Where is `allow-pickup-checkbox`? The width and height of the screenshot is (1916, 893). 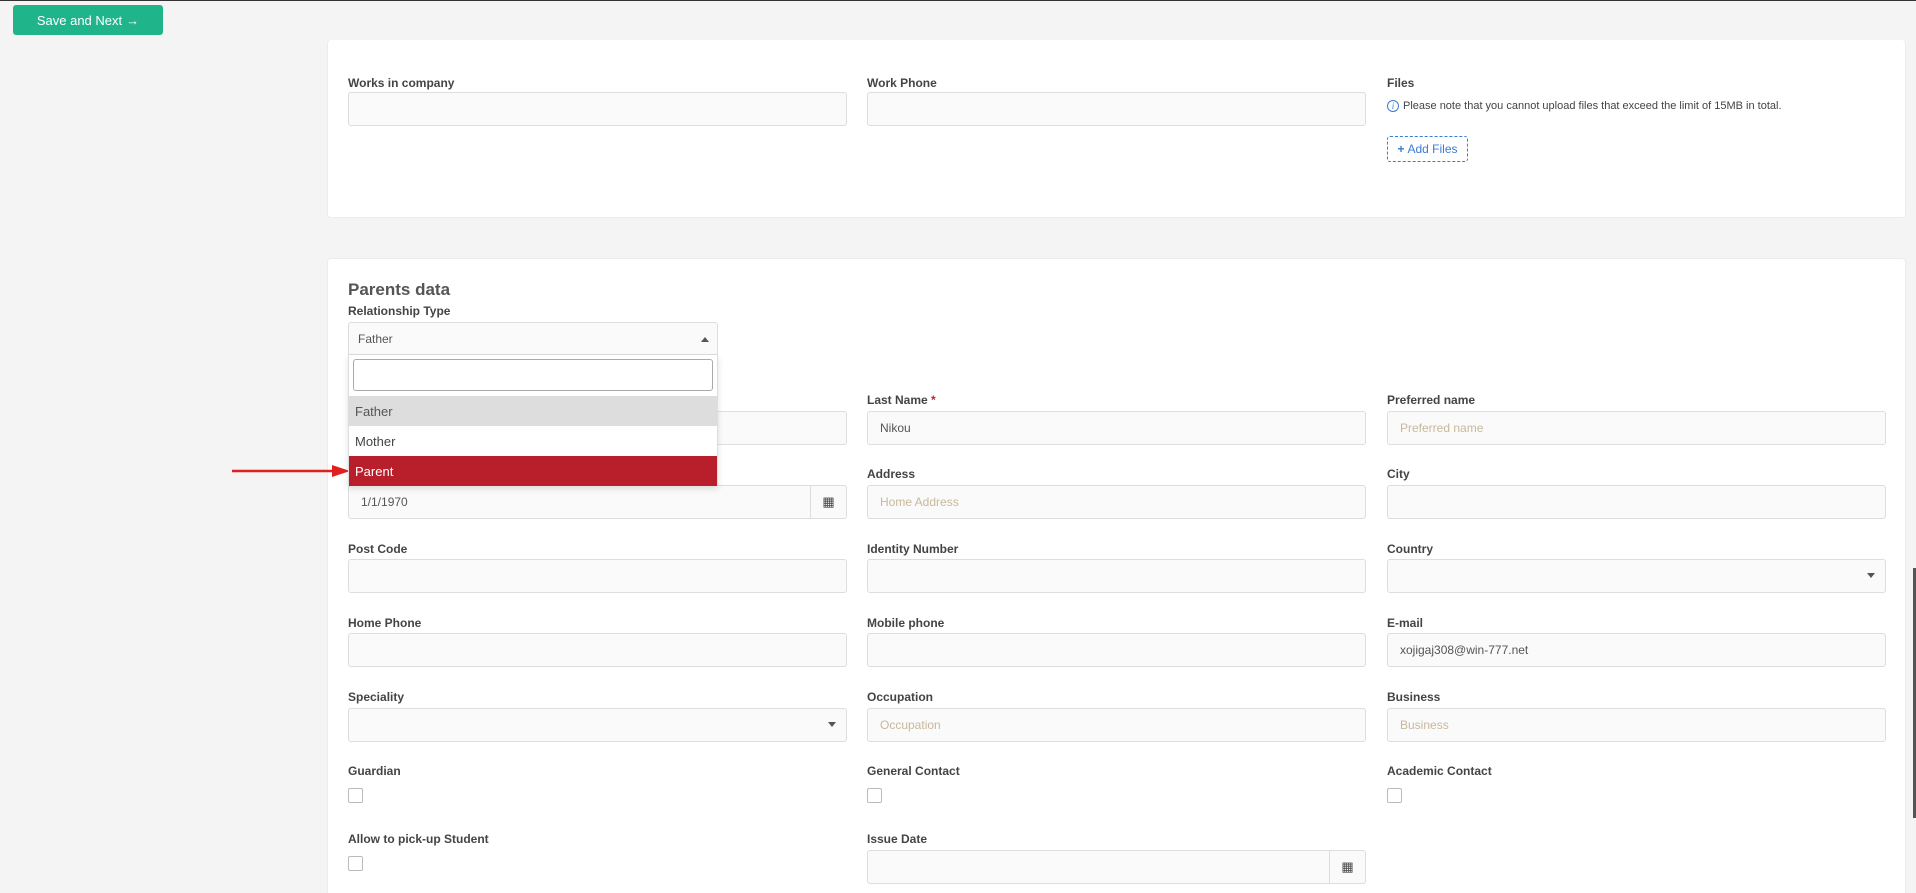 allow-pickup-checkbox is located at coordinates (355, 863).